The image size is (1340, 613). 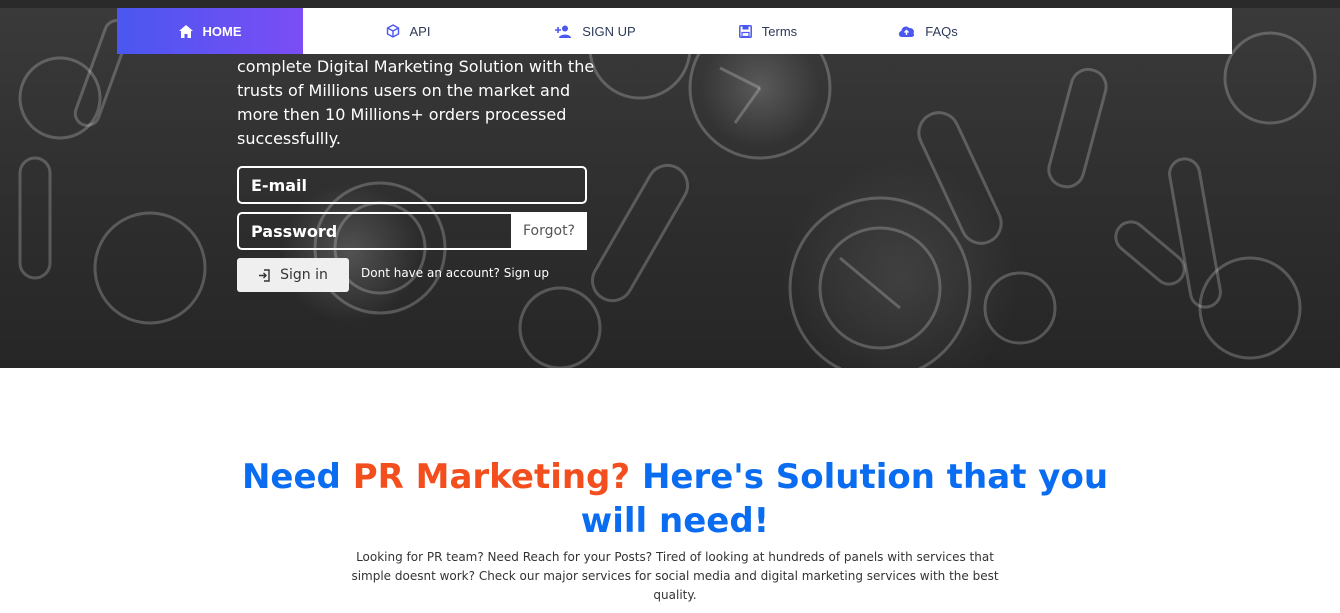 I want to click on home-icon, so click(x=185, y=31).